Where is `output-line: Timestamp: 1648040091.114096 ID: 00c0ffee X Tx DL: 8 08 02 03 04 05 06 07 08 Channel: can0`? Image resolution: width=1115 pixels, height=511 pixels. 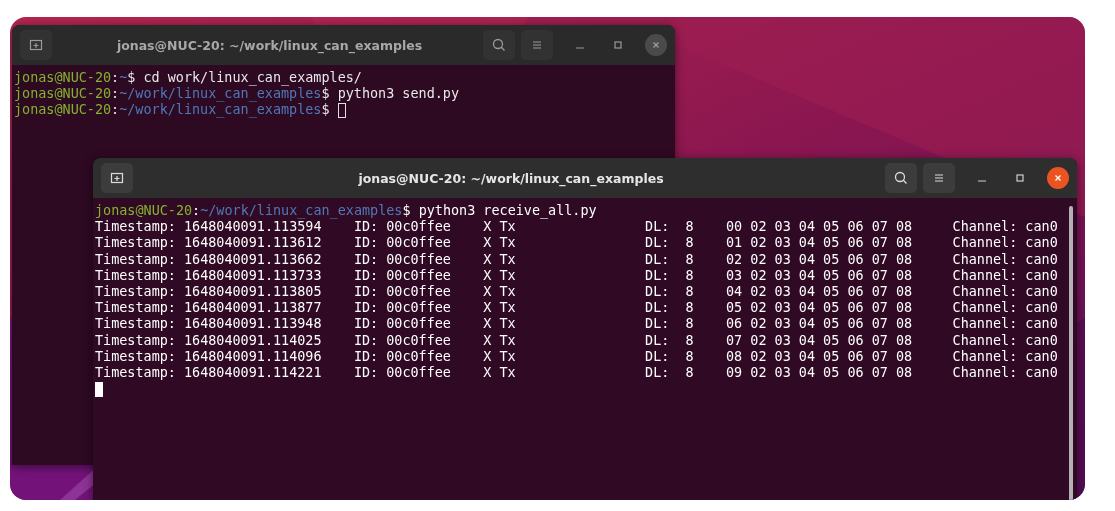
output-line: Timestamp: 1648040091.114096 ID: 00c0ffee X Tx DL: 8 08 02 03 04 05 06 07 08 Channel: can0 is located at coordinates (576, 356).